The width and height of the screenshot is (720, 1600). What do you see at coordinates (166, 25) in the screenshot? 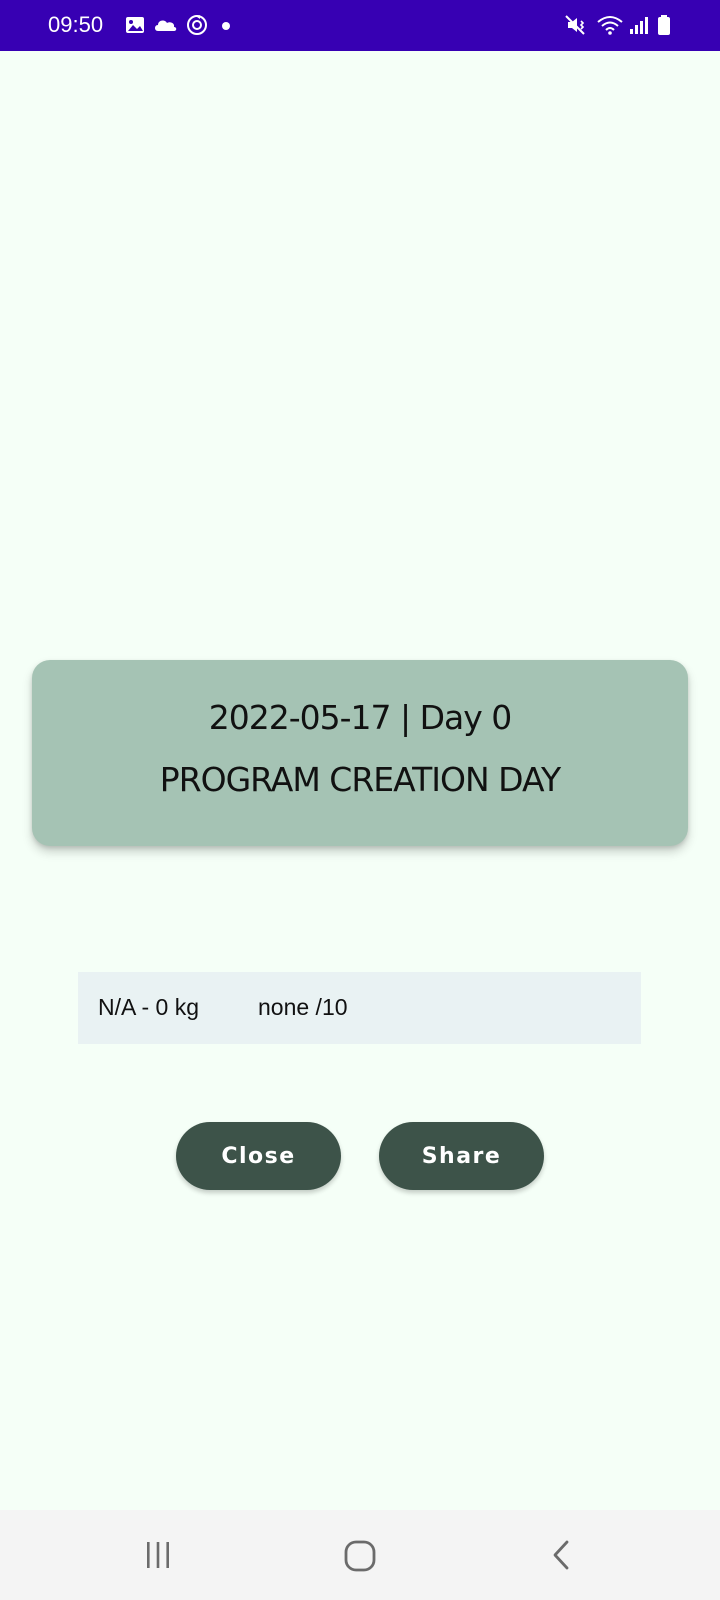
I see `cloud-icon` at bounding box center [166, 25].